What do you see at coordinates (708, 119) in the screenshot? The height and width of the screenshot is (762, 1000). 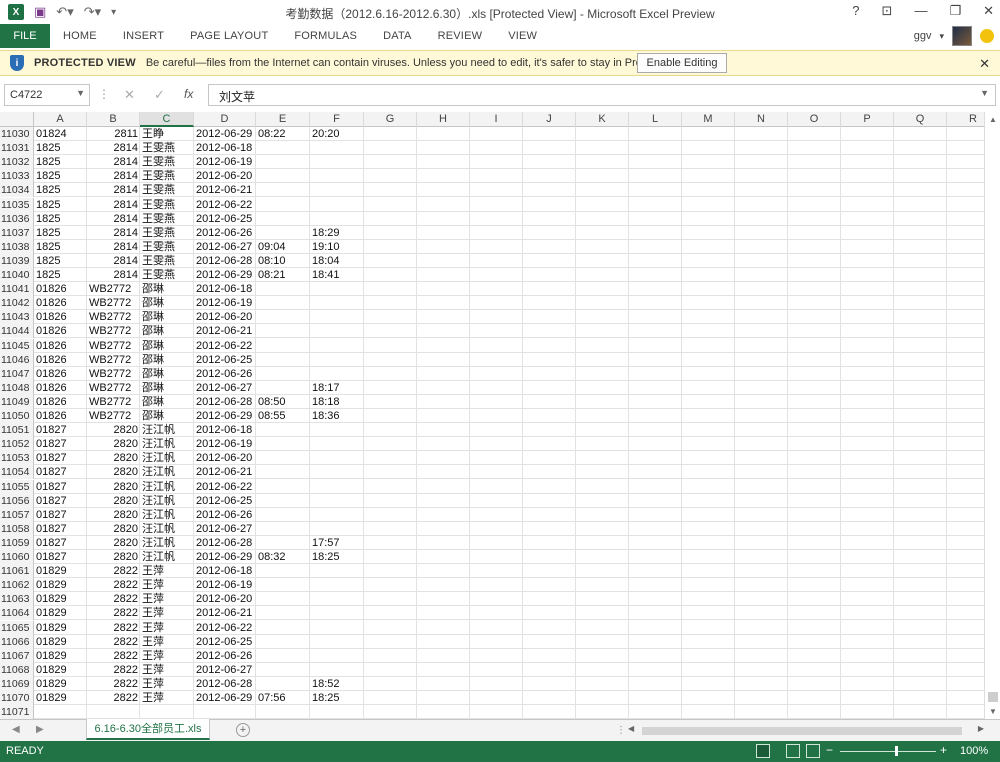 I see `column-header-m: M` at bounding box center [708, 119].